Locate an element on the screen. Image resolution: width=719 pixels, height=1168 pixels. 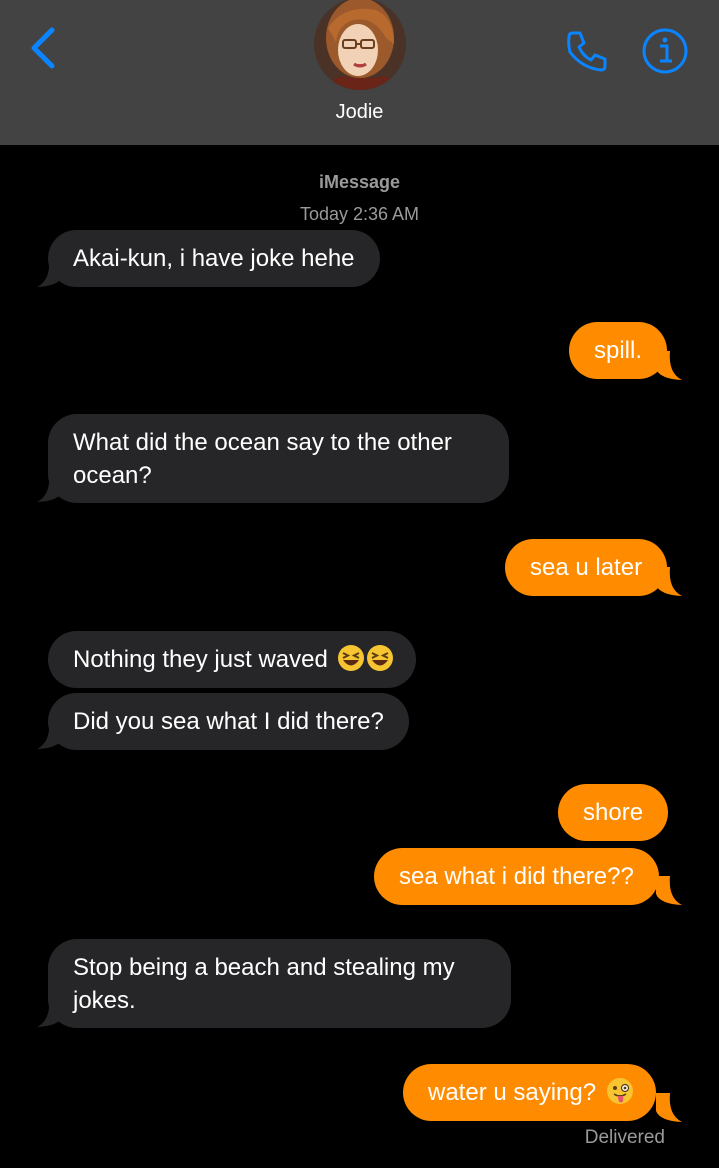
message-text: water u saying? is located at coordinates (512, 1092).